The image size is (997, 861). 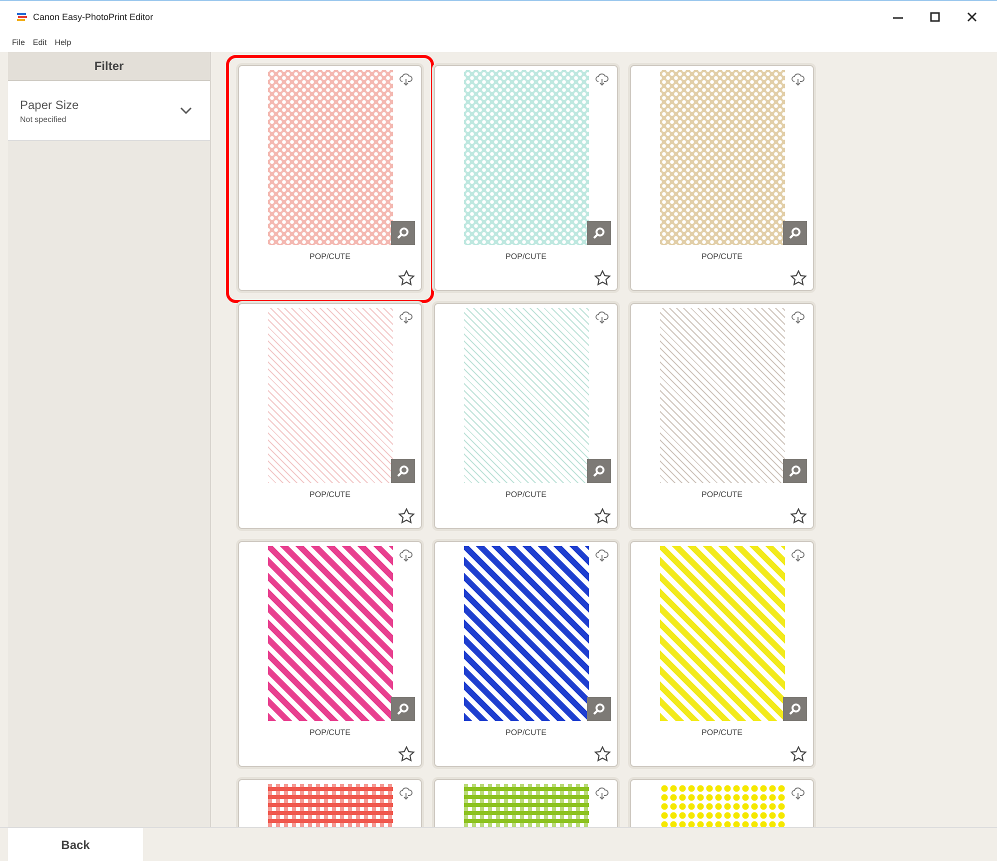 I want to click on close-button, so click(x=972, y=17).